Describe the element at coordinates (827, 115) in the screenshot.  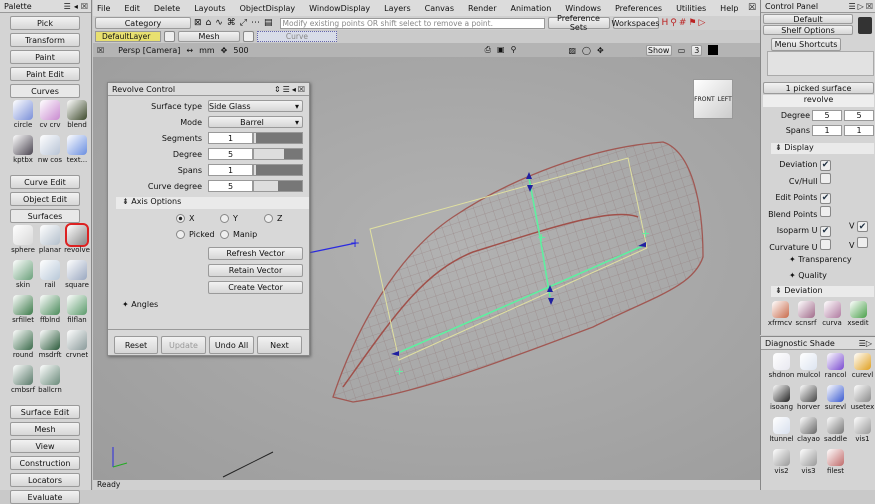
I see `degree-u: 5` at that location.